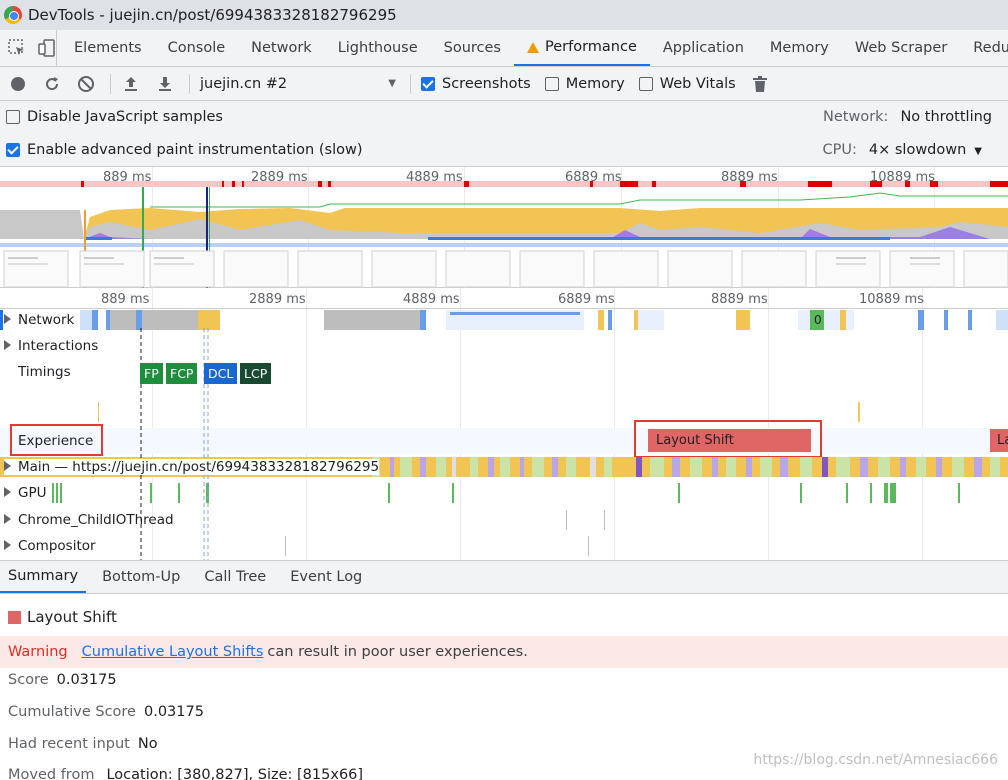  What do you see at coordinates (1002, 440) in the screenshot?
I see `layout-shift-label: La` at bounding box center [1002, 440].